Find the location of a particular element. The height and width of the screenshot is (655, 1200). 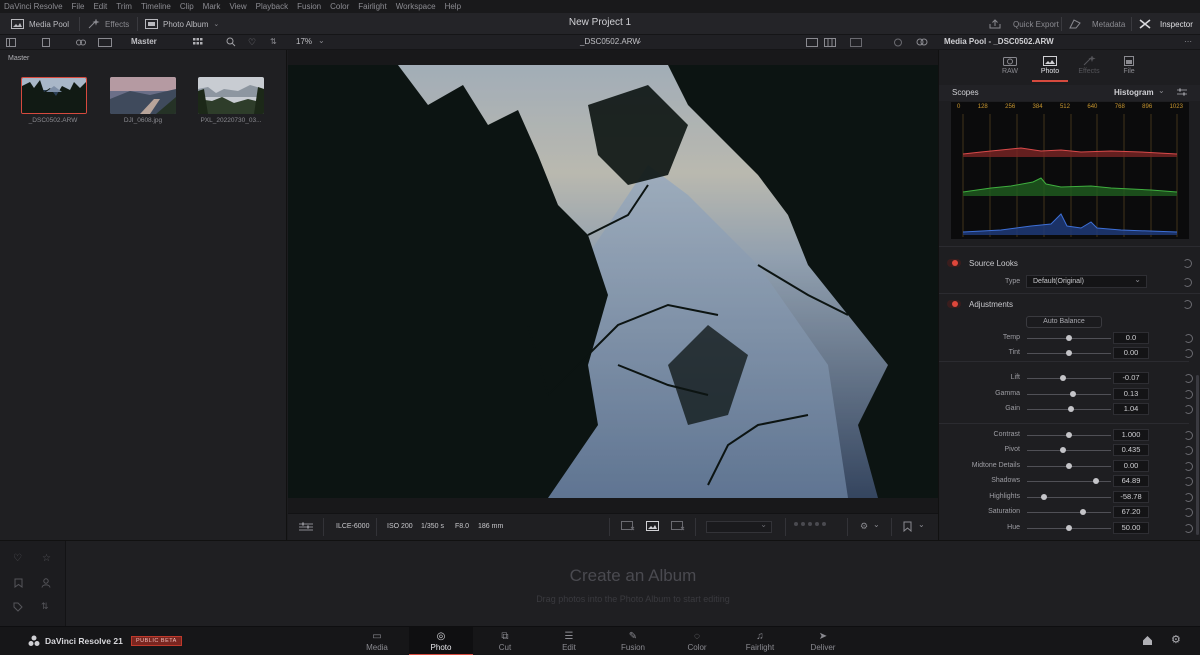

effects-button: Effects is located at coordinates (108, 24).